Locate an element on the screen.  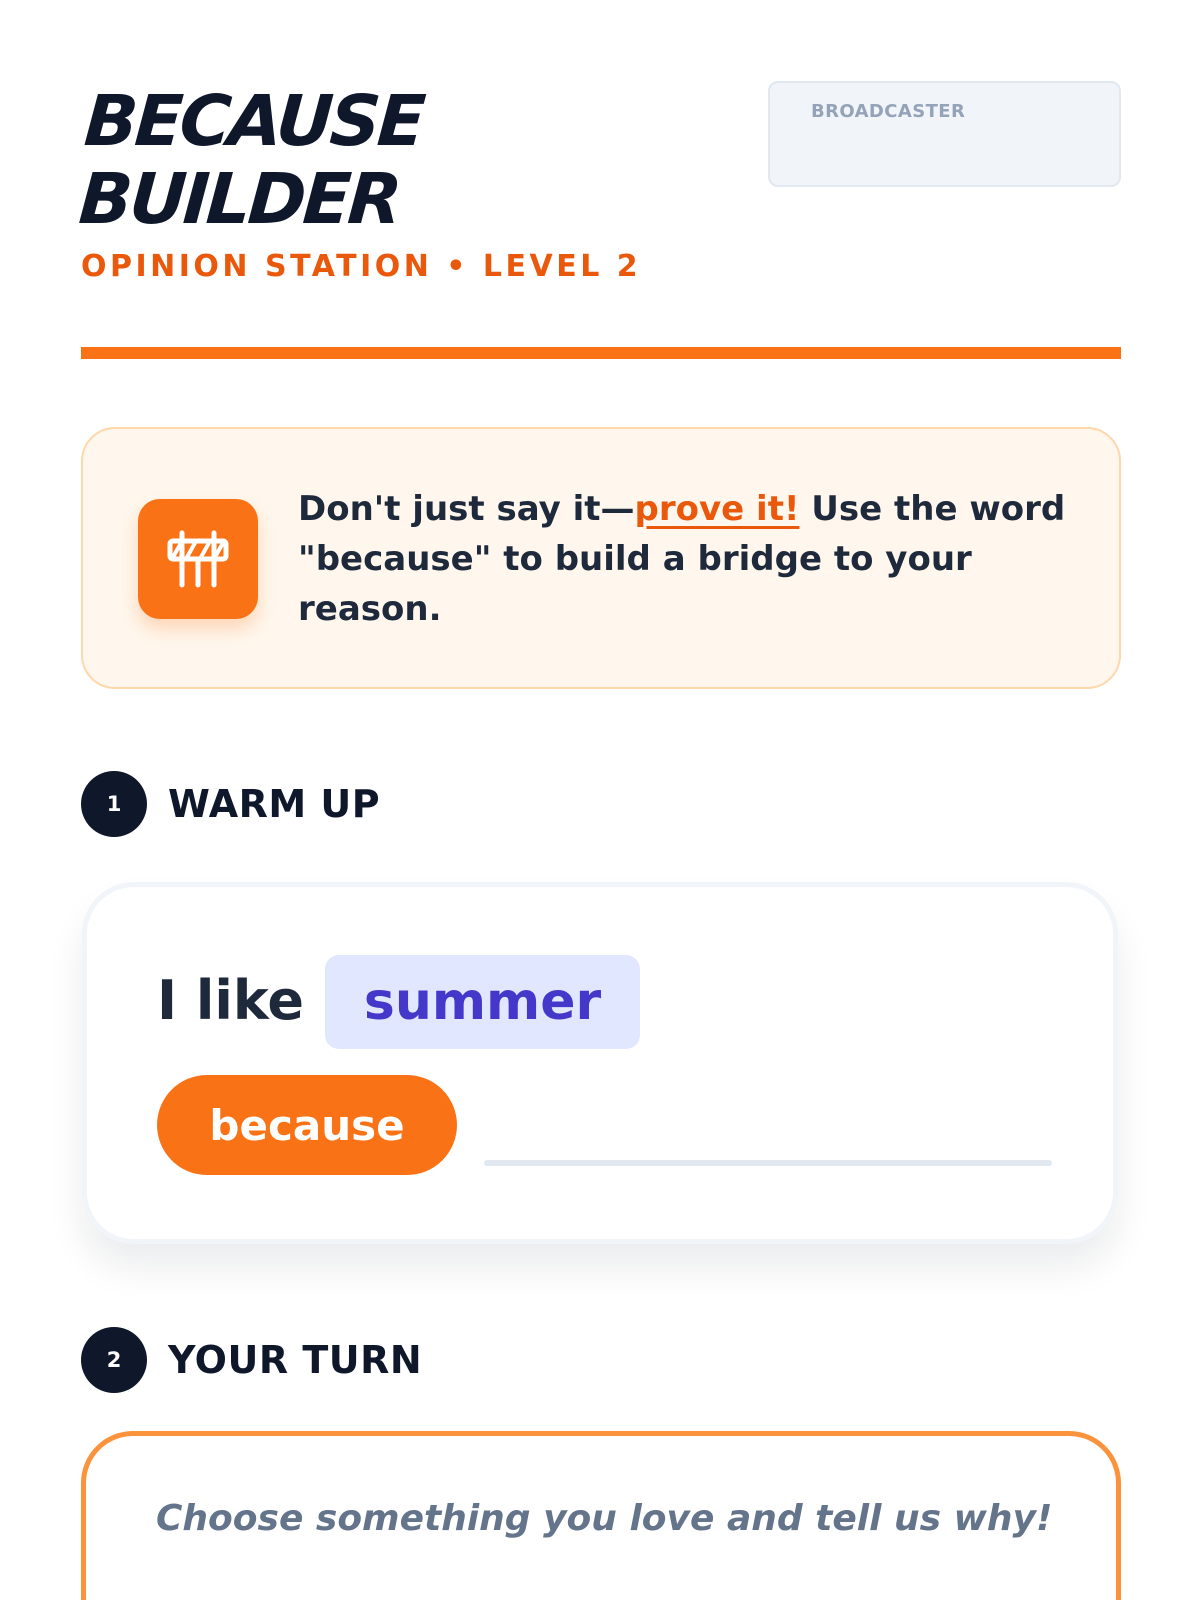
tip-text-before: Don't just say it— is located at coordinates (466, 509).